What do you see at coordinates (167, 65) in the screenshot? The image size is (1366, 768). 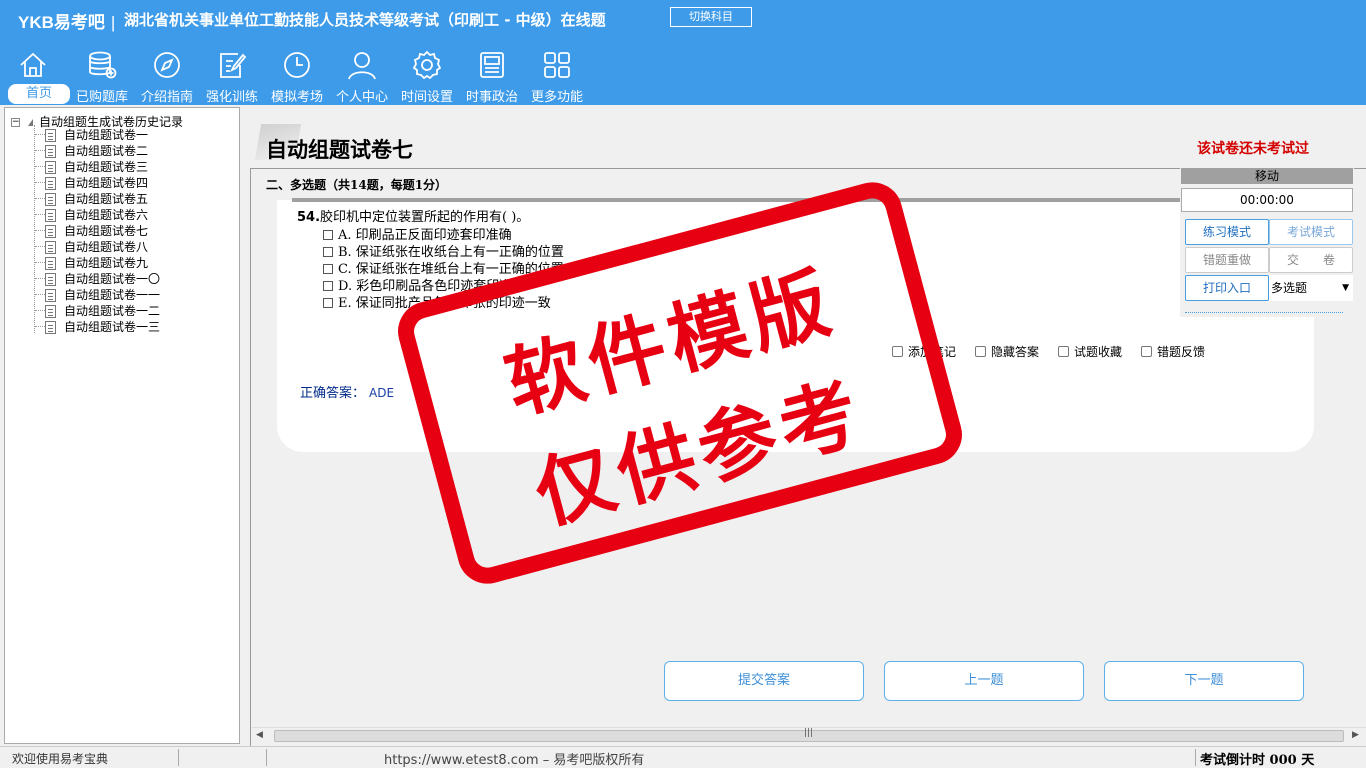 I see `compass-icon` at bounding box center [167, 65].